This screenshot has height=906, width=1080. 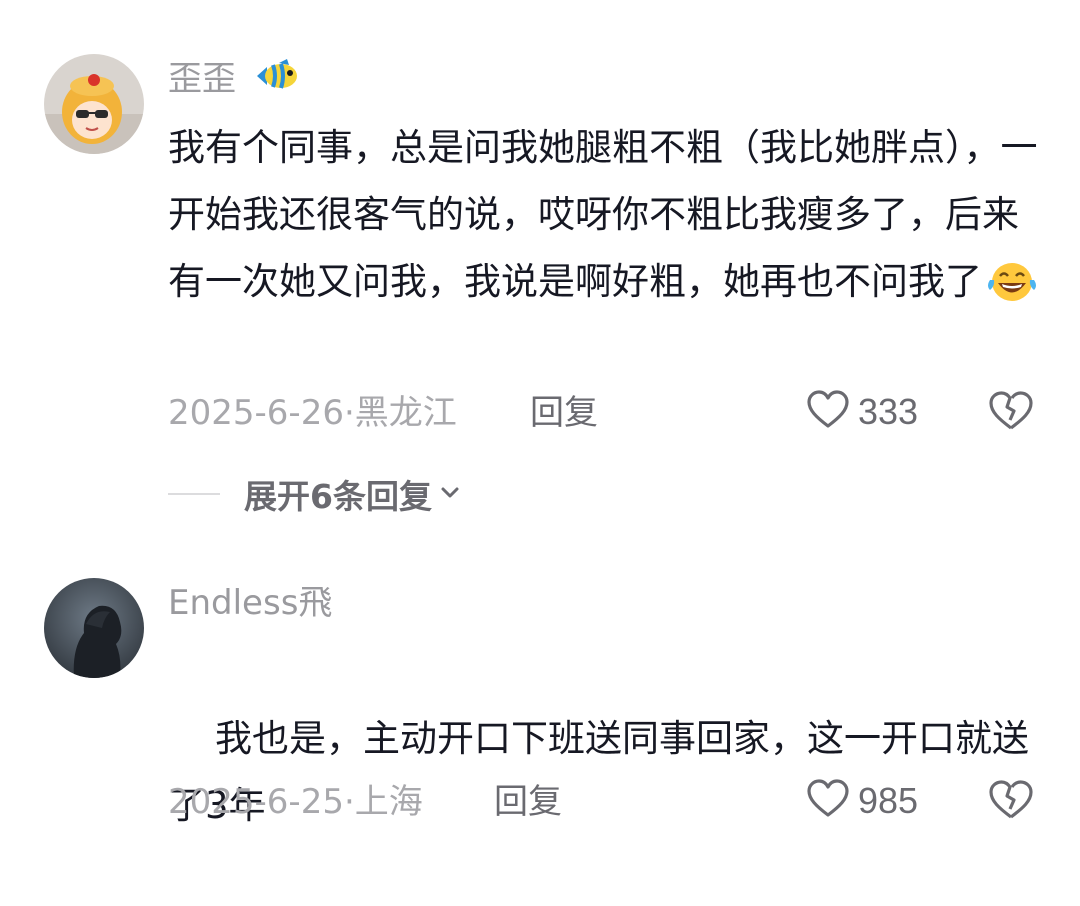 I want to click on like-count: 985, so click(x=888, y=800).